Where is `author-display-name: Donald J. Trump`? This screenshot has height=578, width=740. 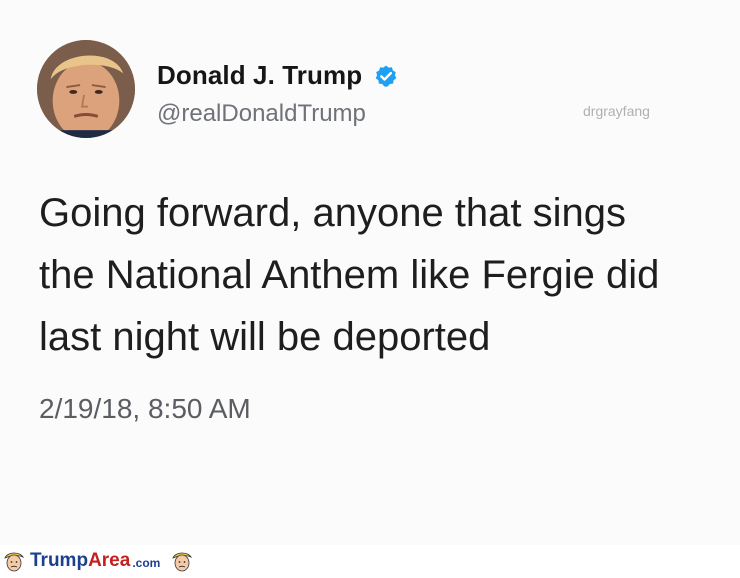
author-display-name: Donald J. Trump is located at coordinates (259, 75).